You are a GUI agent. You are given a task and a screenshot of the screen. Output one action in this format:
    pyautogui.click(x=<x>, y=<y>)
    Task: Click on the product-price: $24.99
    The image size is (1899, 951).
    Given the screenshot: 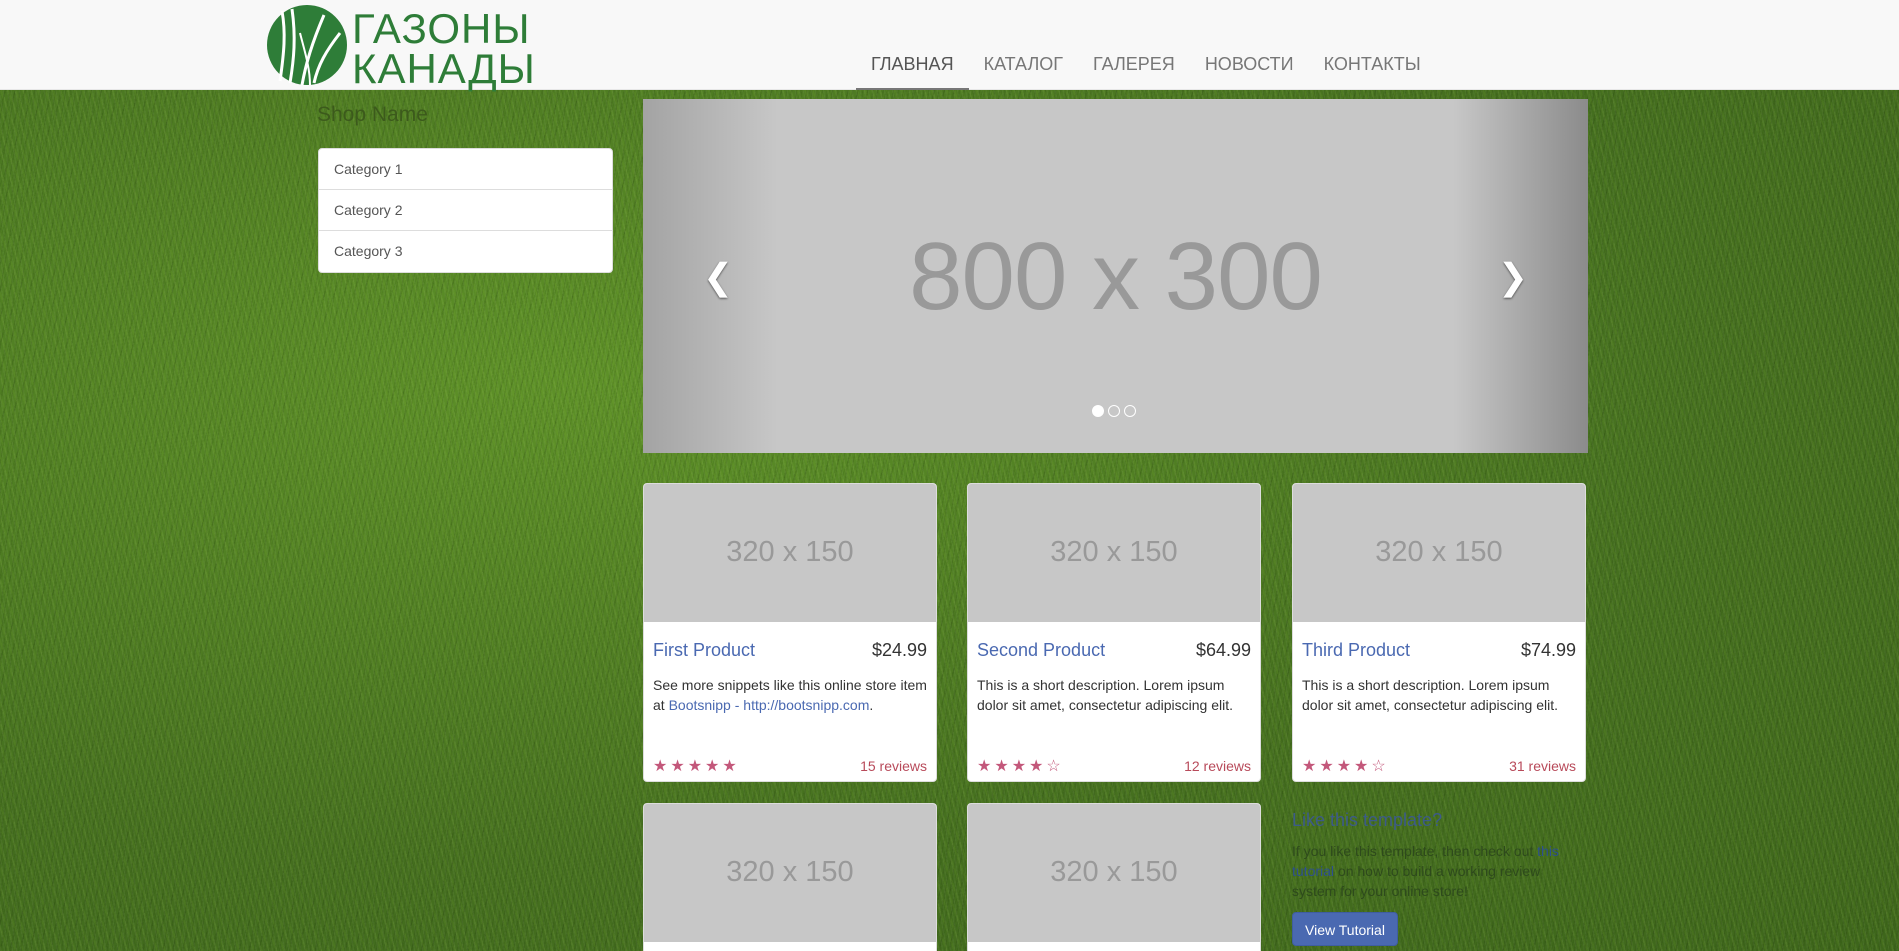 What is the action you would take?
    pyautogui.click(x=899, y=650)
    